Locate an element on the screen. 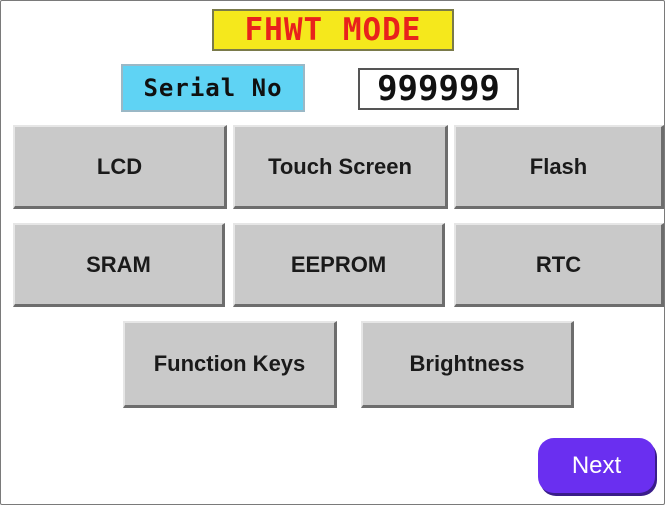  mode-title: FHWT MODE is located at coordinates (333, 30).